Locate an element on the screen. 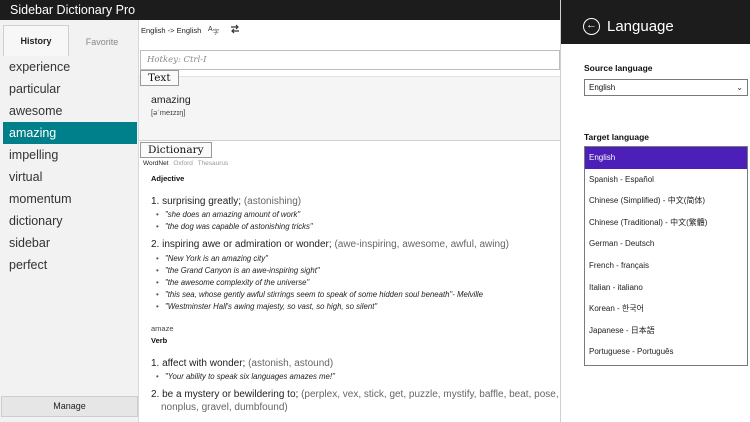 Image resolution: width=750 pixels, height=422 pixels. verb-headword: amaze is located at coordinates (162, 328).